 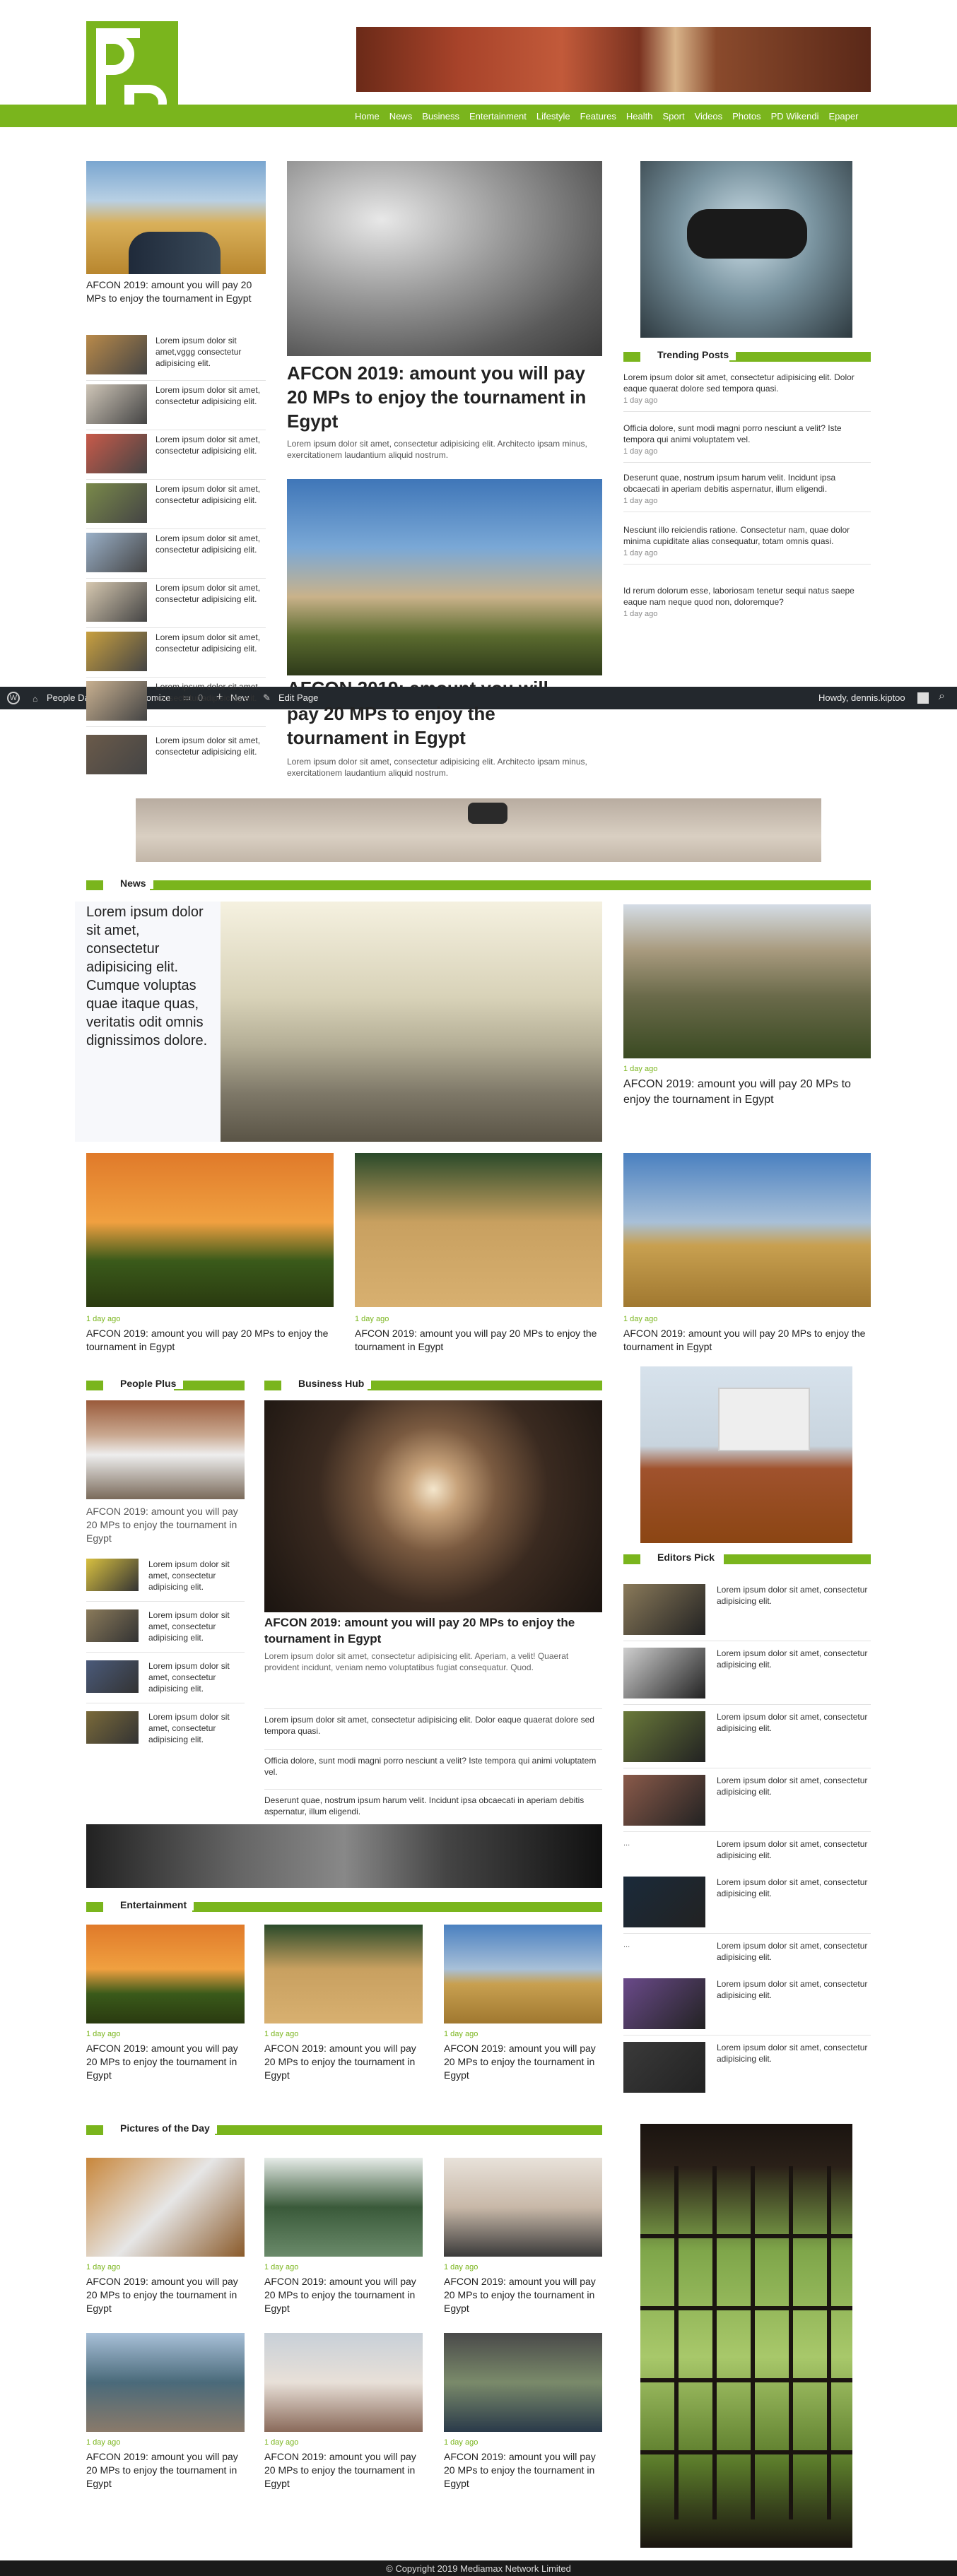 I want to click on news-main-image, so click(x=411, y=1022).